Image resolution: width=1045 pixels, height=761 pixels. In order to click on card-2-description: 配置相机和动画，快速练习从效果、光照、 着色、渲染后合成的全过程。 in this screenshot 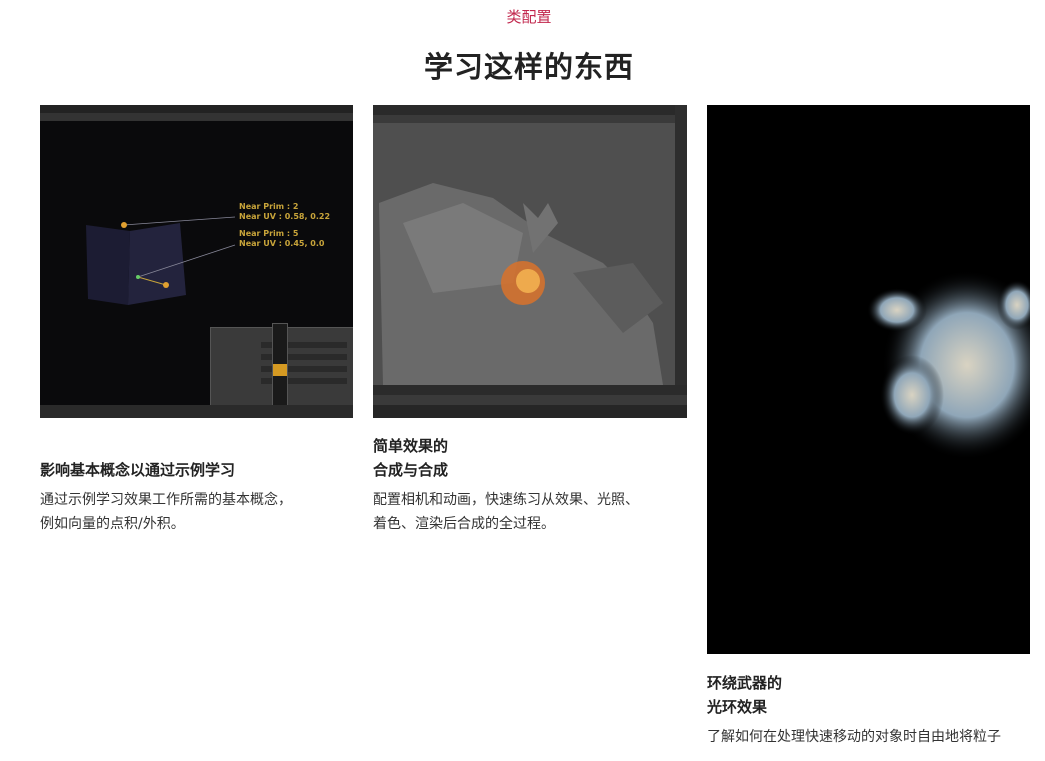, I will do `click(506, 512)`.